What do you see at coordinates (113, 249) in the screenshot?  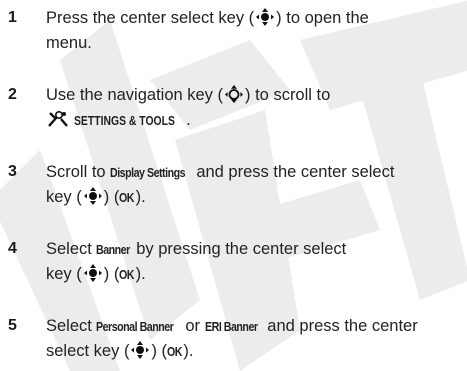 I see `menu-option-banner: Banner` at bounding box center [113, 249].